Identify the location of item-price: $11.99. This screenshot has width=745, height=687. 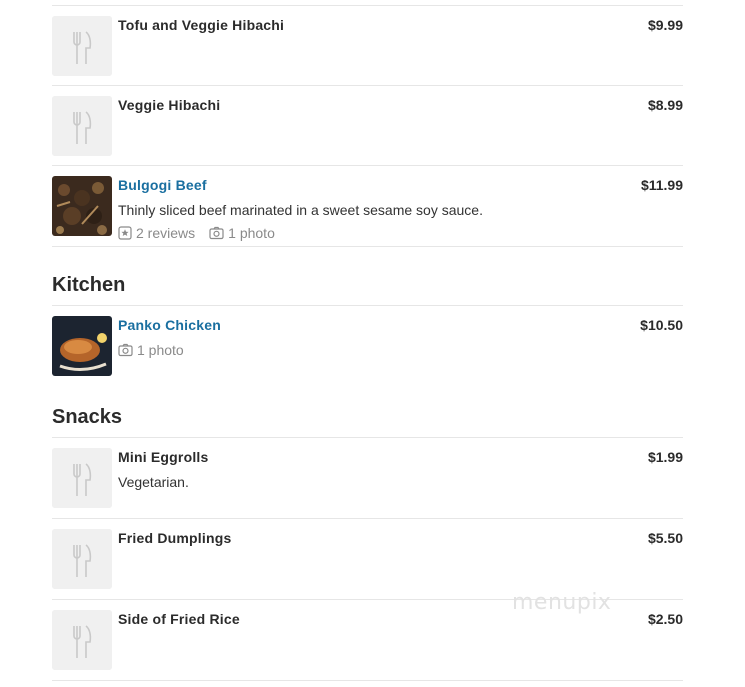
(661, 185).